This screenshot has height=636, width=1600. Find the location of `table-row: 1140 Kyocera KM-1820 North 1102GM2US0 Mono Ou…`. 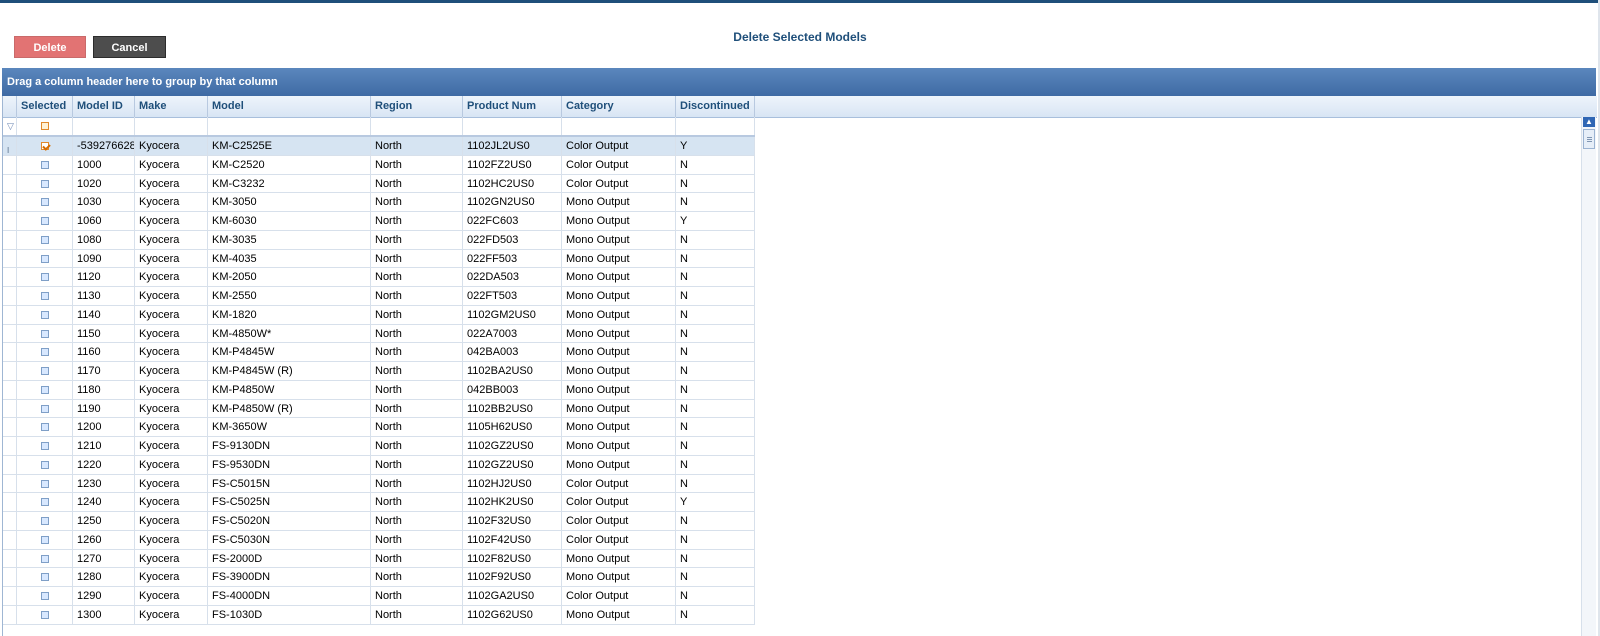

table-row: 1140 Kyocera KM-1820 North 1102GM2US0 Mono Ou… is located at coordinates (379, 315).